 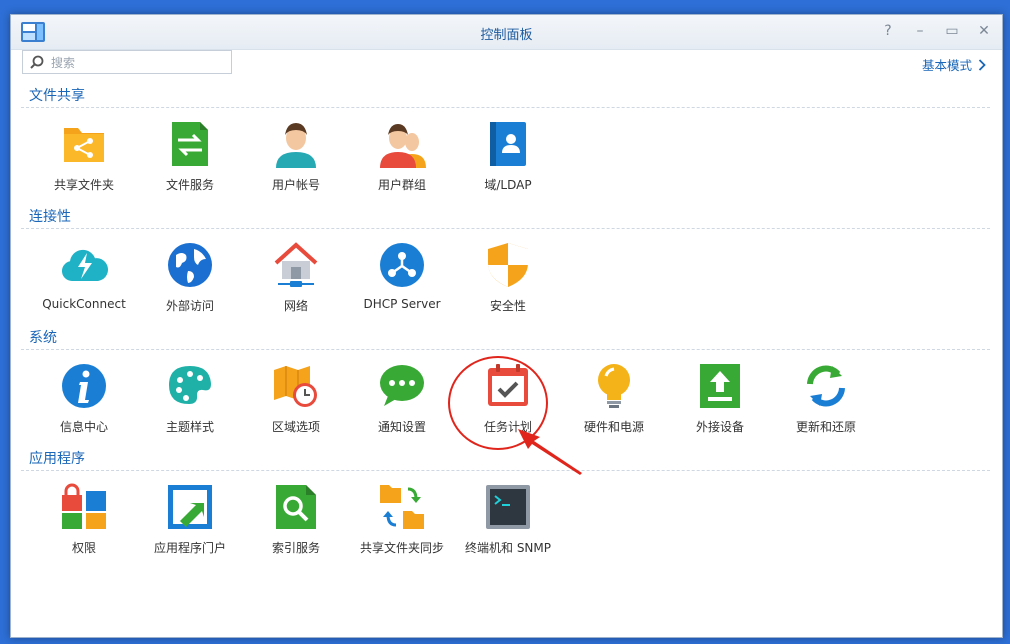 What do you see at coordinates (83, 185) in the screenshot?
I see `item-label: 共享文件夹` at bounding box center [83, 185].